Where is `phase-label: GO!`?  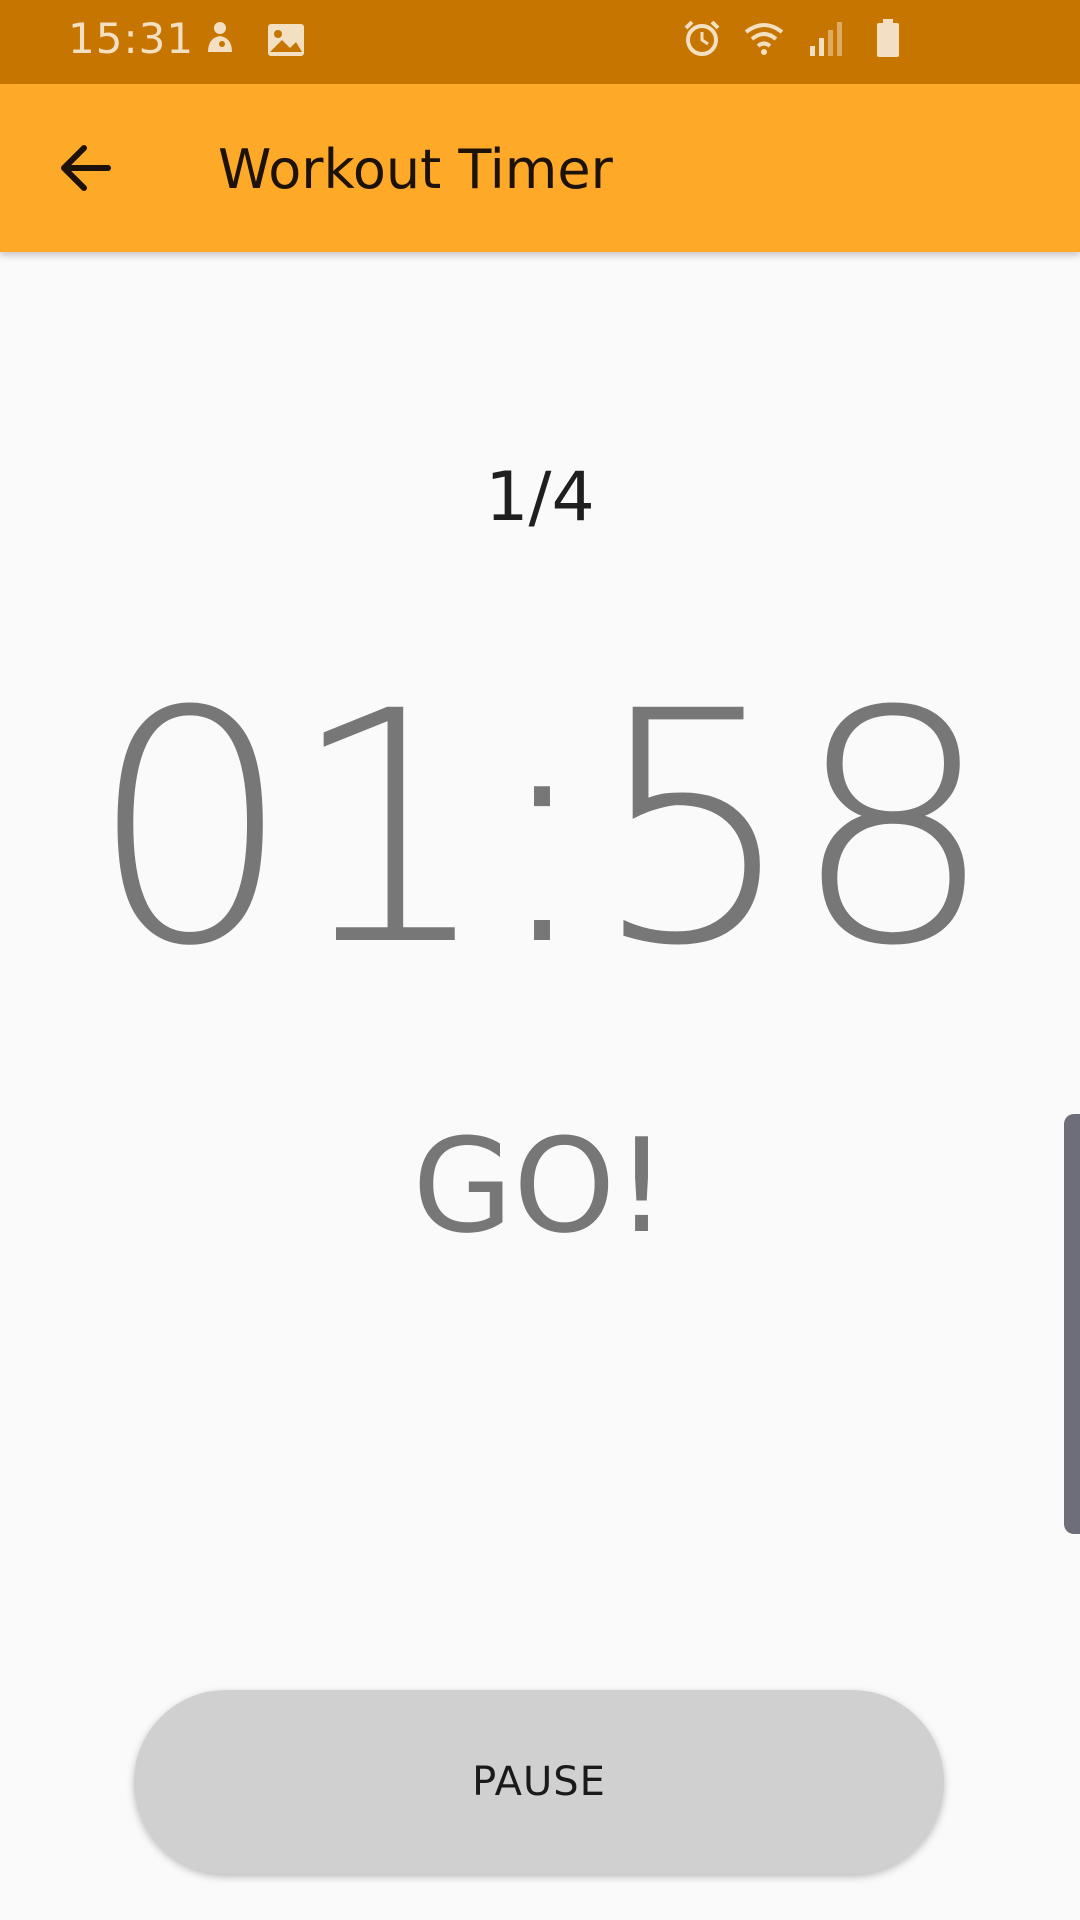
phase-label: GO! is located at coordinates (540, 1186).